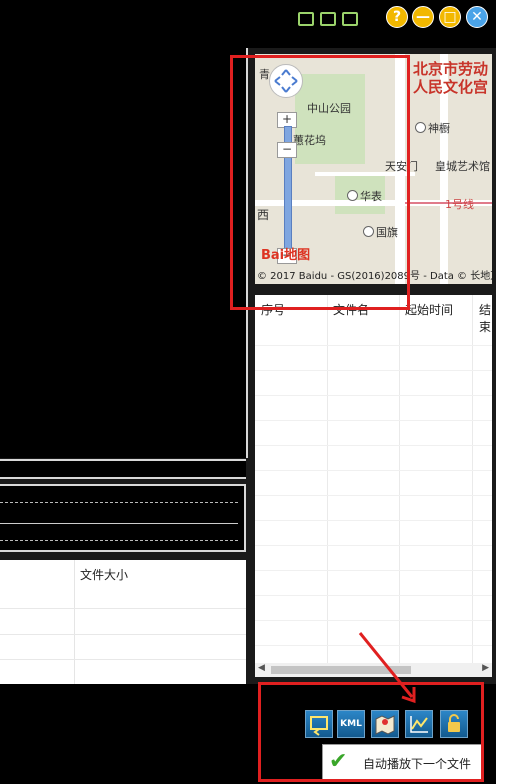 The height and width of the screenshot is (784, 507). What do you see at coordinates (119, 541) in the screenshot?
I see `timeline-ticks-bottom` at bounding box center [119, 541].